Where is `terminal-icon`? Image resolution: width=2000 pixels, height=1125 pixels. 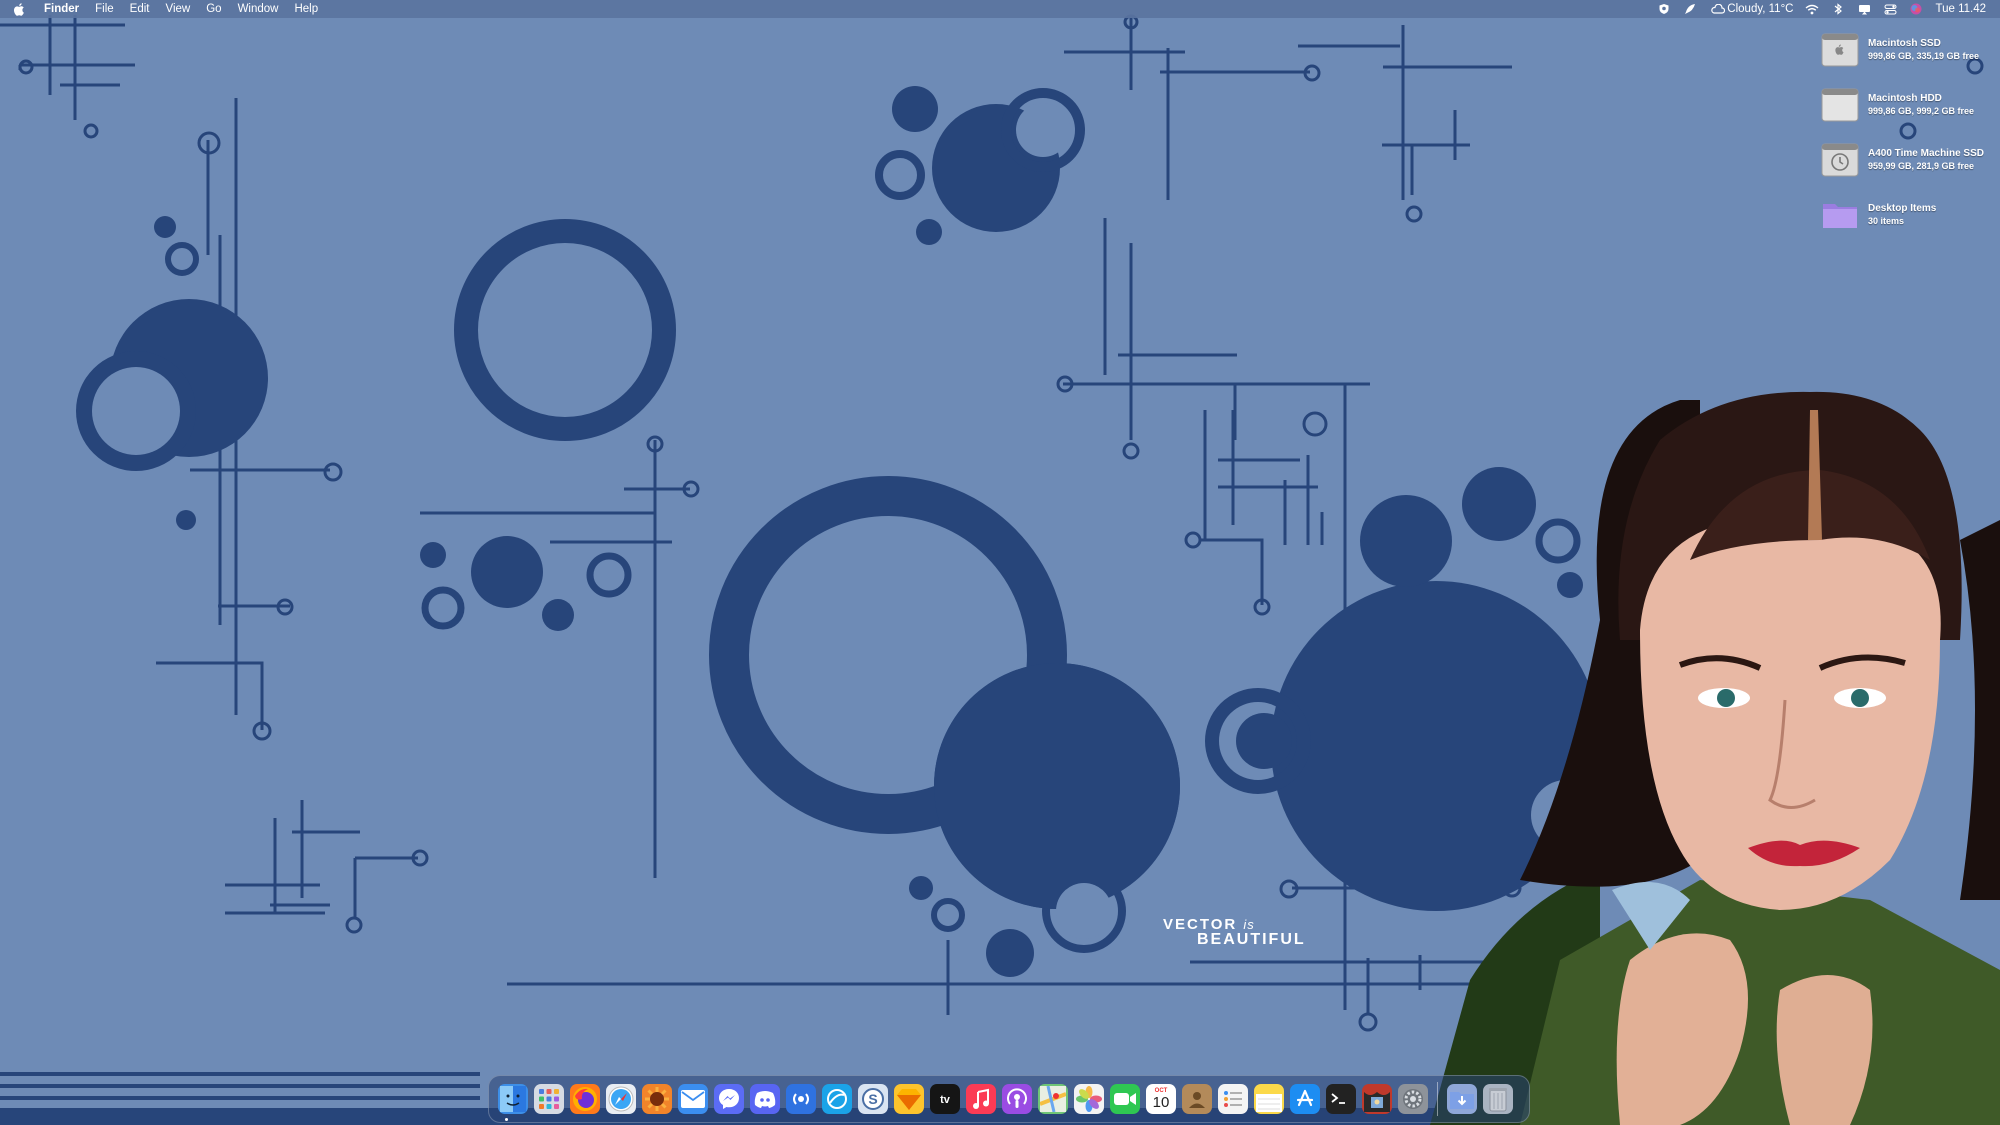
terminal-icon is located at coordinates (1341, 1099).